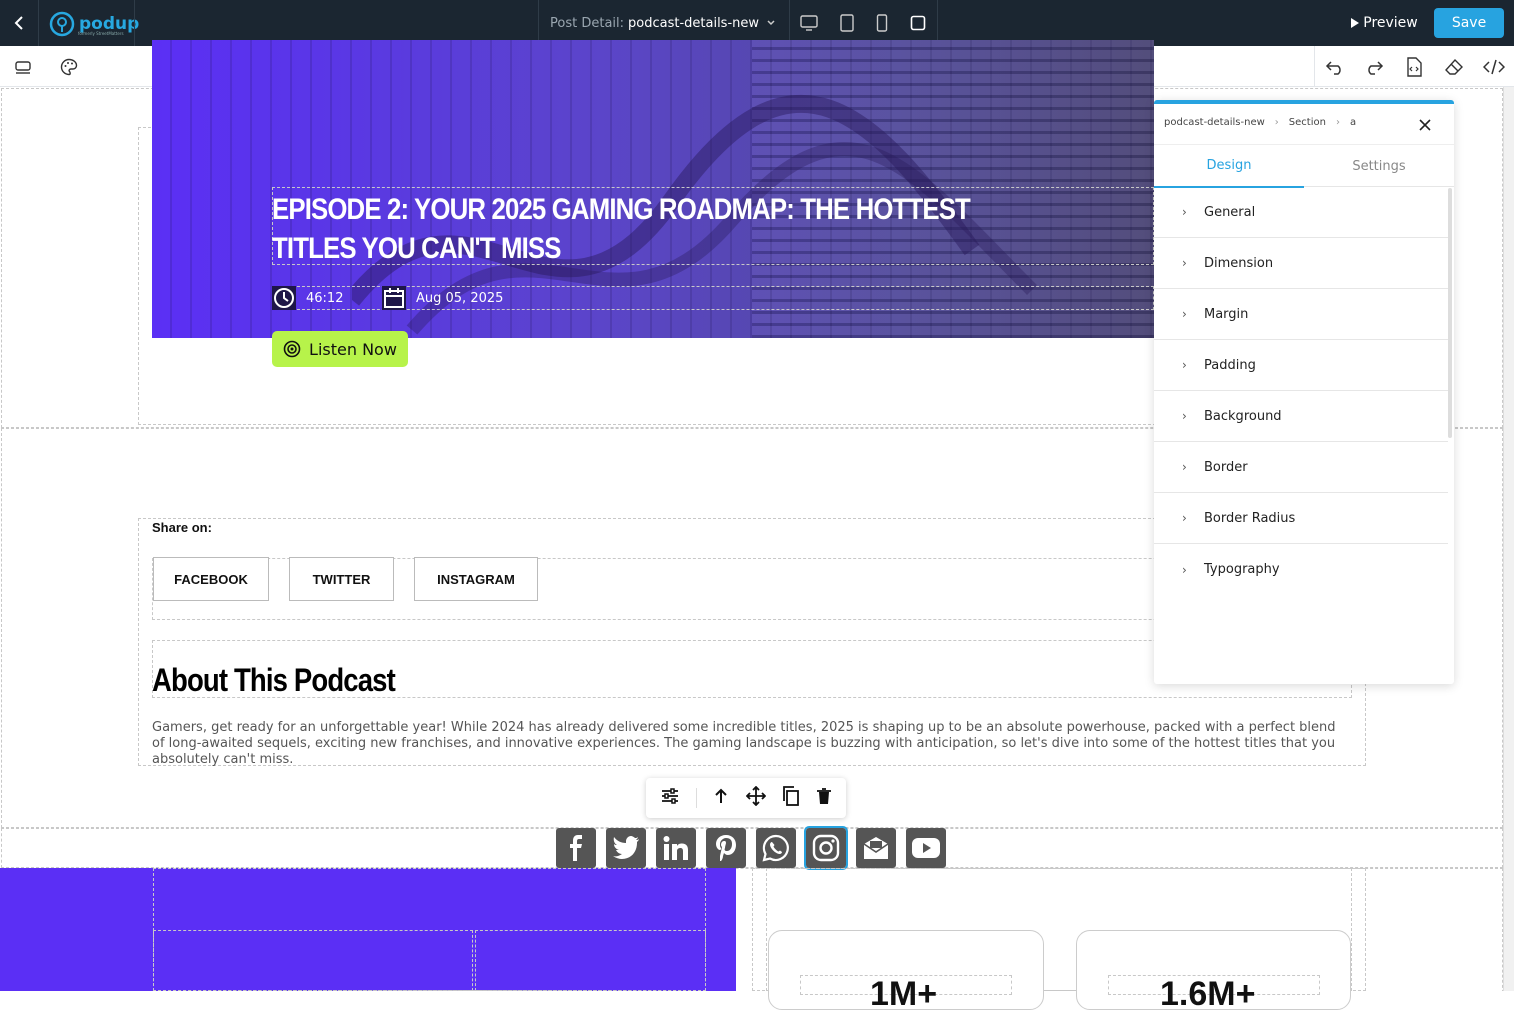  I want to click on copy-icon, so click(790, 796).